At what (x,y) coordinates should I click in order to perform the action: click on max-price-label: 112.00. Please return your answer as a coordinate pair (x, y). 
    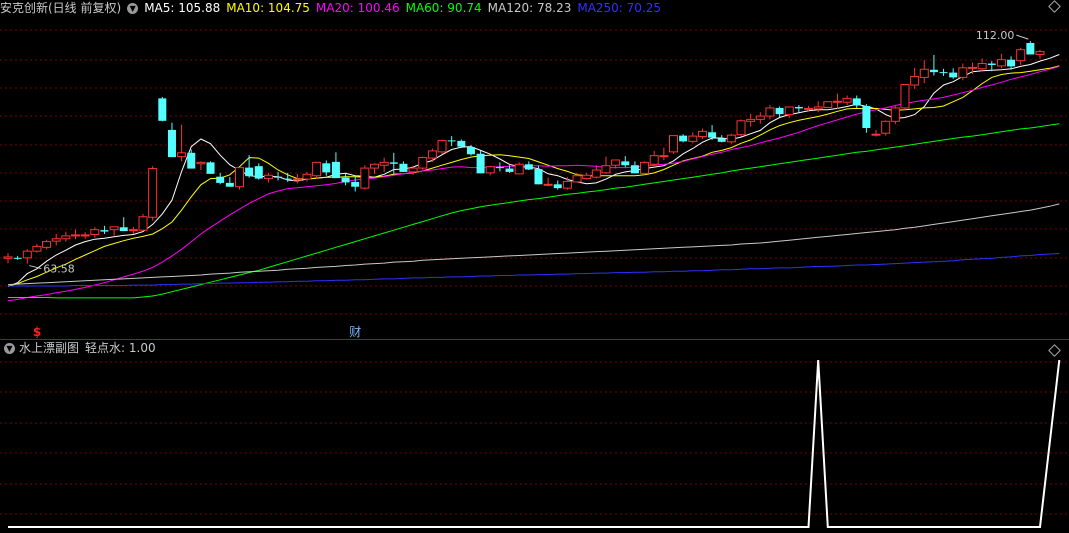
    Looking at the image, I should click on (995, 35).